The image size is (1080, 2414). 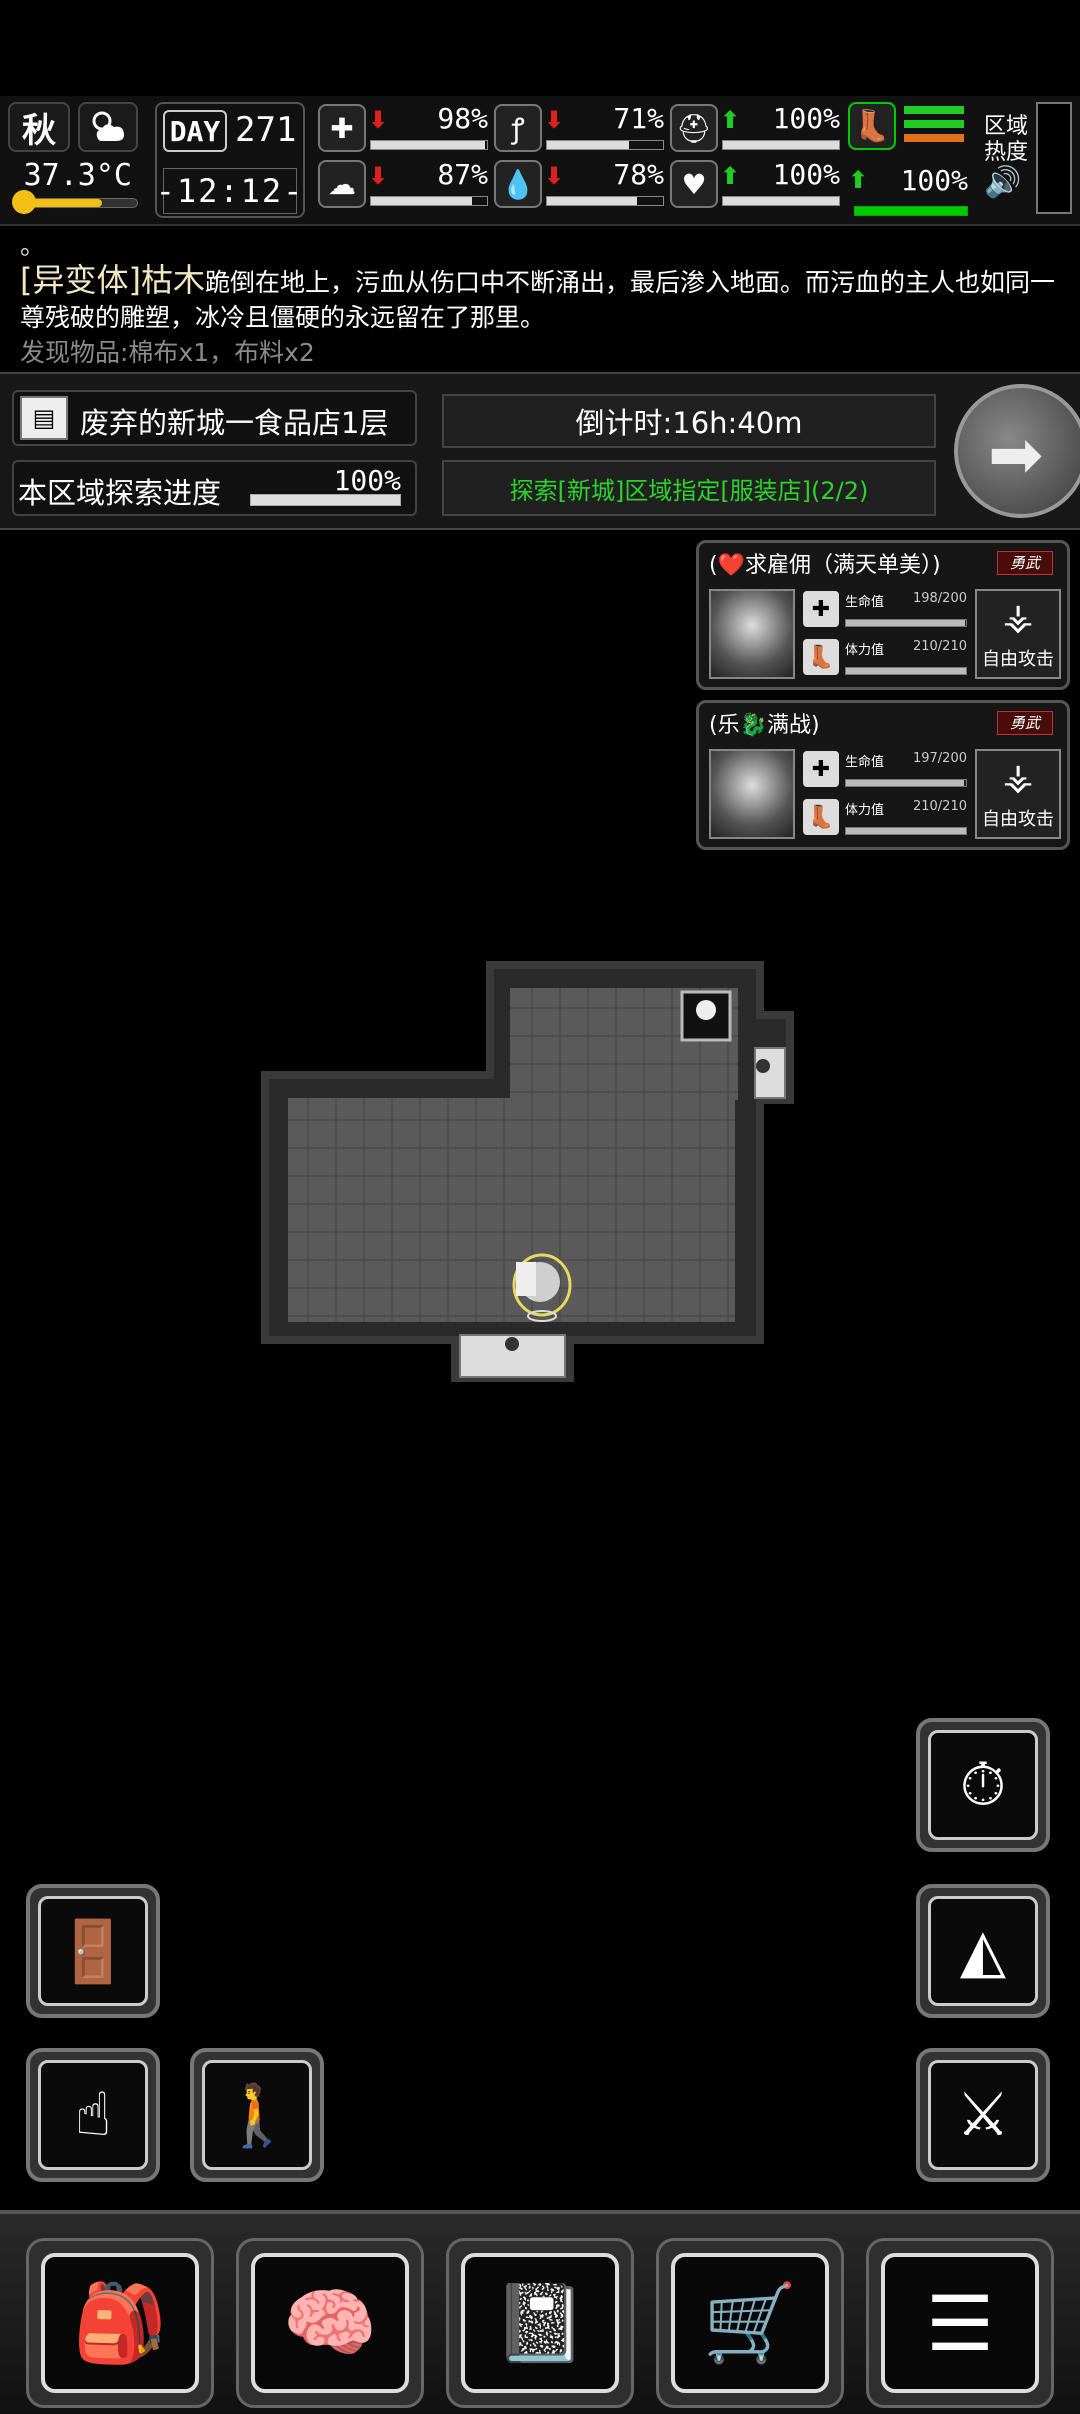 I want to click on side-door, so click(x=770, y=1073).